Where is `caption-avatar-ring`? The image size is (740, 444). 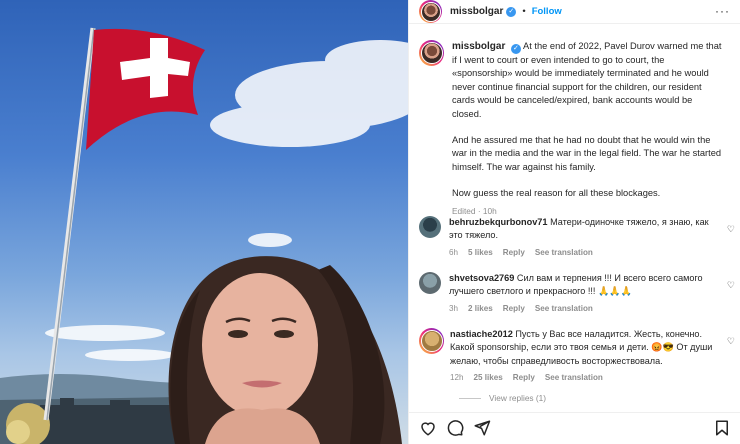 caption-avatar-ring is located at coordinates (431, 53).